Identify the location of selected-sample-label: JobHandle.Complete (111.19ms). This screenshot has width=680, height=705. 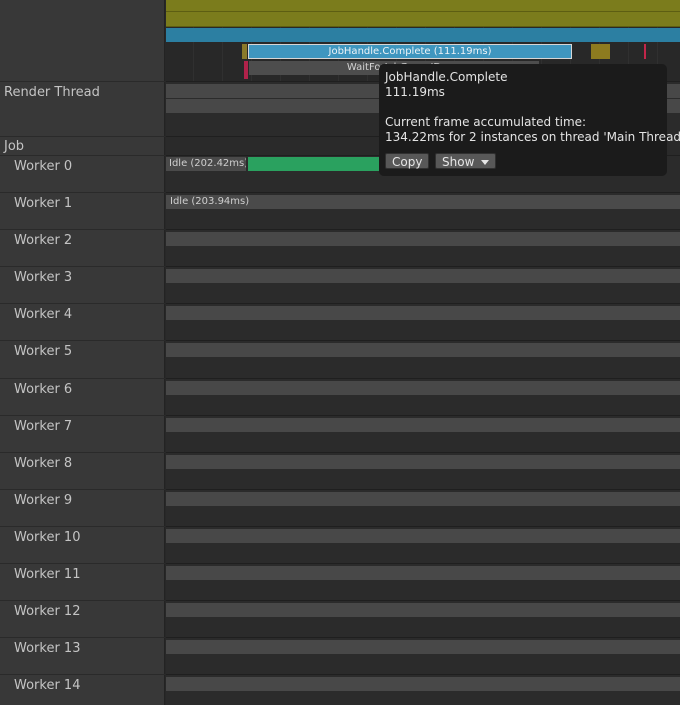
(410, 51).